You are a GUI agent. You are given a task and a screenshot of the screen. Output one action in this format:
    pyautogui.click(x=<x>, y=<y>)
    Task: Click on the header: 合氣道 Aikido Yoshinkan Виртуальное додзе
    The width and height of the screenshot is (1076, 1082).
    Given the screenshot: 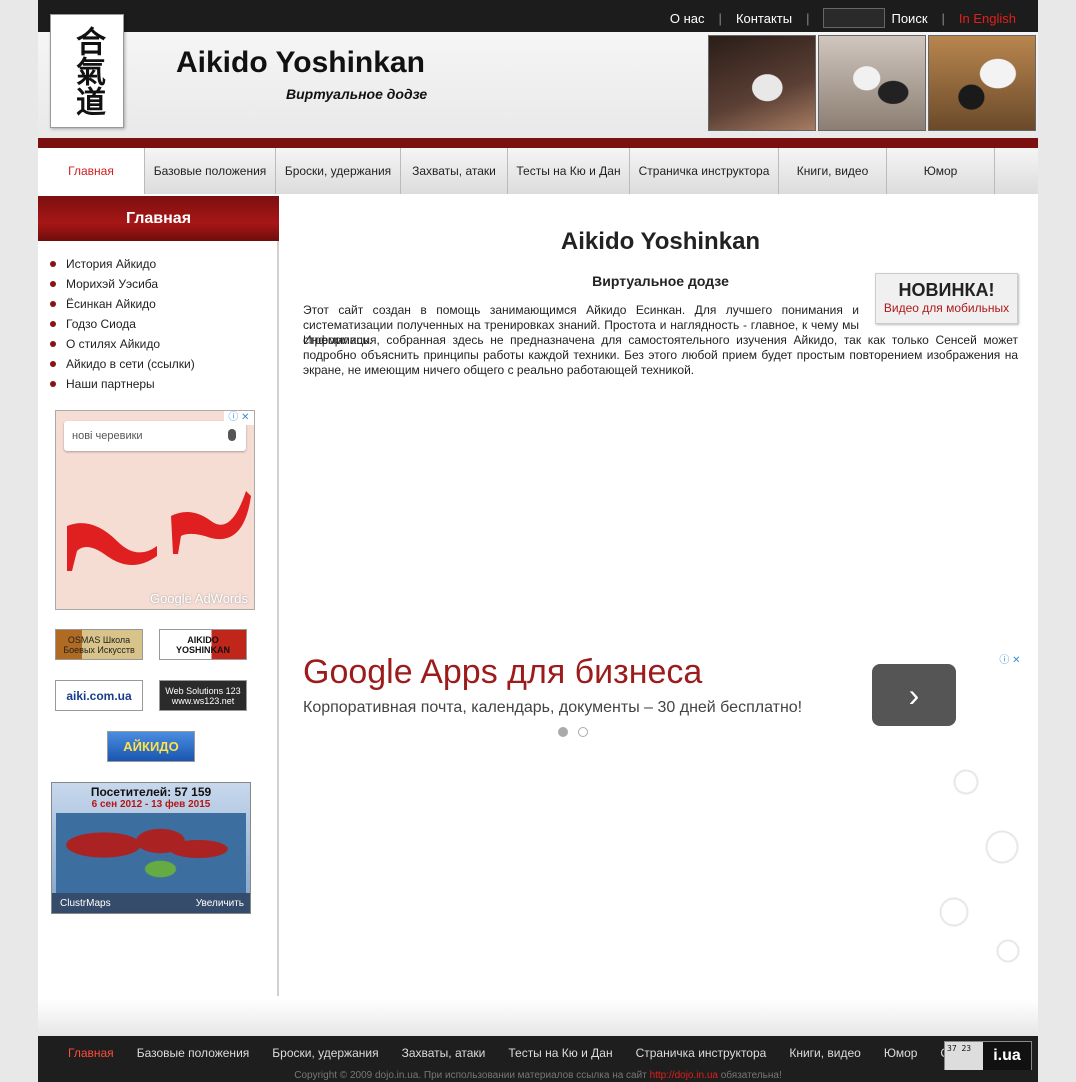 What is the action you would take?
    pyautogui.click(x=538, y=76)
    